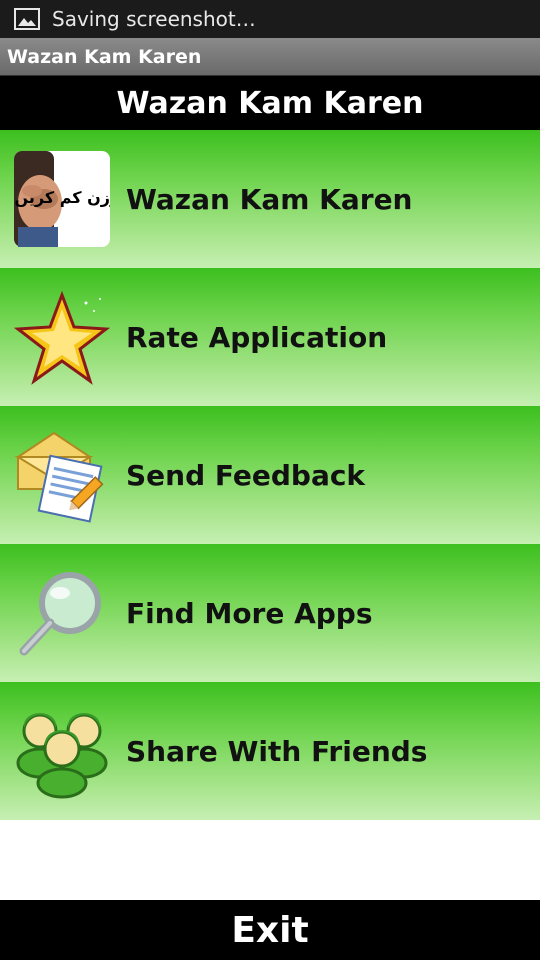 This screenshot has height=960, width=540. I want to click on image-icon, so click(27, 19).